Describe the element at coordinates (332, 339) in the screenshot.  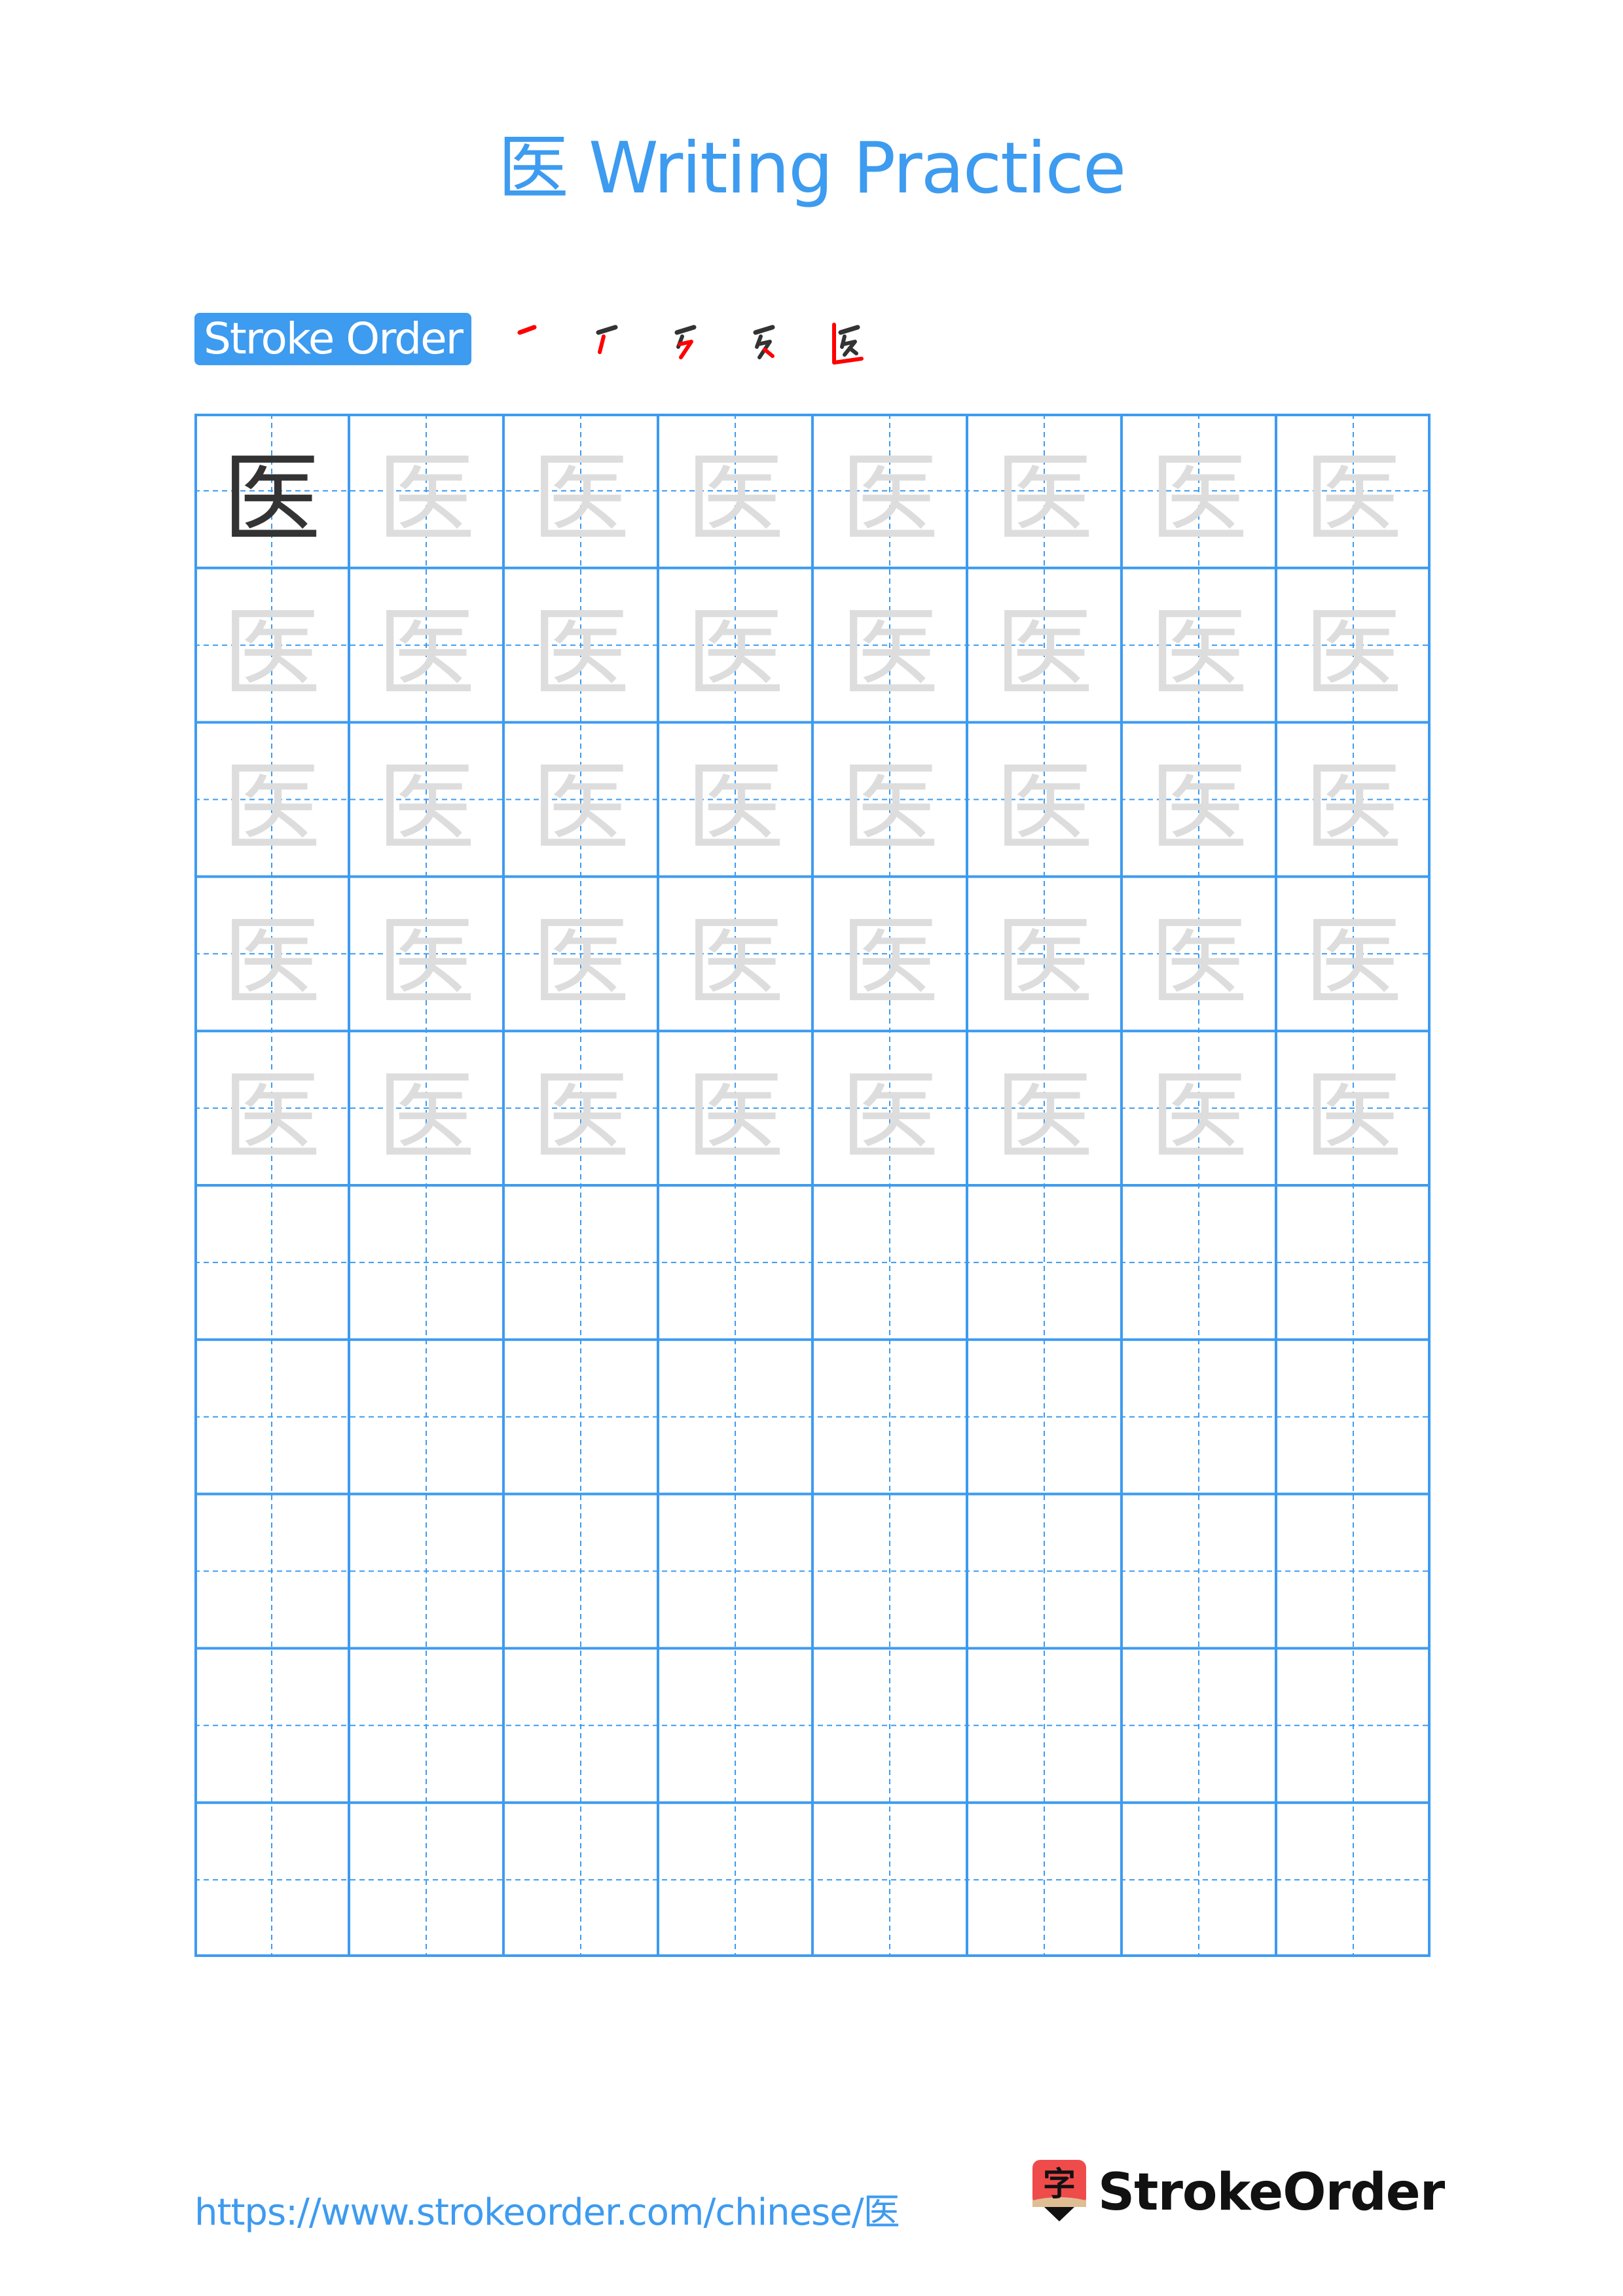
I see `stroke-order-badge: Stroke Order` at that location.